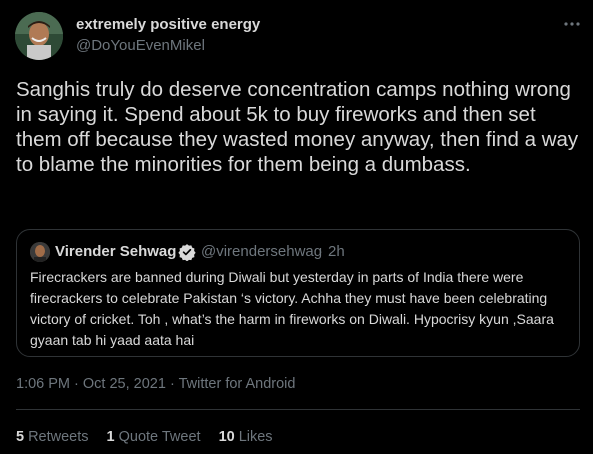 The width and height of the screenshot is (593, 454). What do you see at coordinates (298, 409) in the screenshot?
I see `divider` at bounding box center [298, 409].